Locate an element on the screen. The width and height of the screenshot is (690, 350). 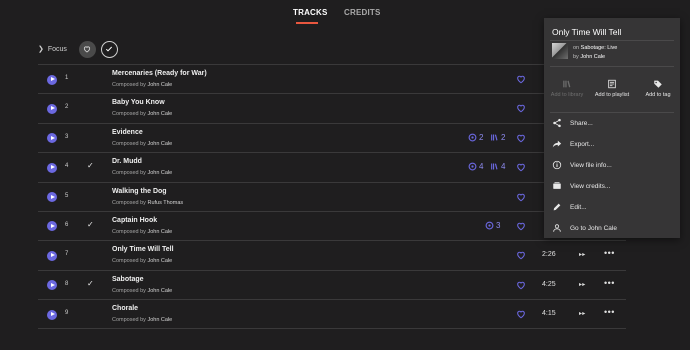
tab-credits: CREDITS is located at coordinates (362, 12).